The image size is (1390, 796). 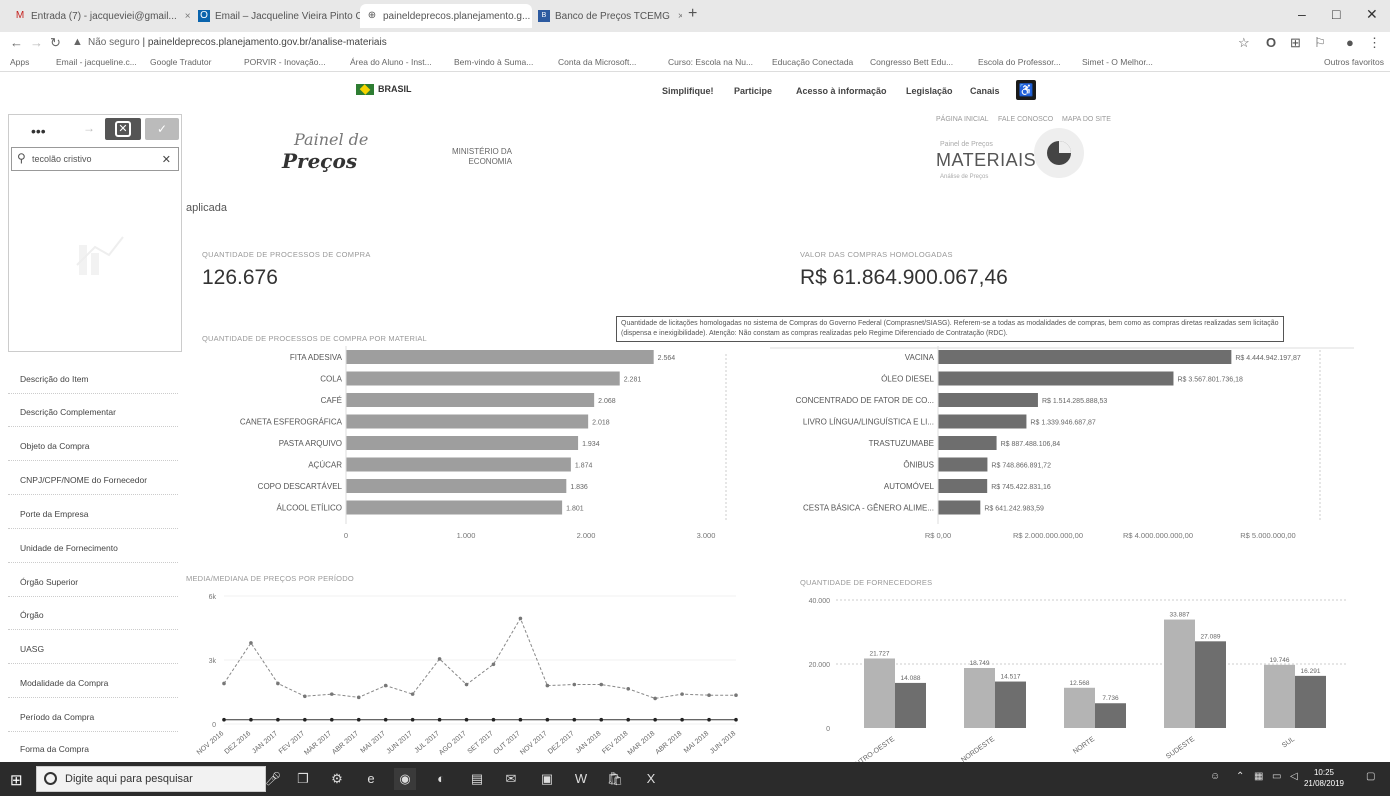 What do you see at coordinates (93, 683) in the screenshot?
I see `filter-item-modalidade: Modalidade da Compra` at bounding box center [93, 683].